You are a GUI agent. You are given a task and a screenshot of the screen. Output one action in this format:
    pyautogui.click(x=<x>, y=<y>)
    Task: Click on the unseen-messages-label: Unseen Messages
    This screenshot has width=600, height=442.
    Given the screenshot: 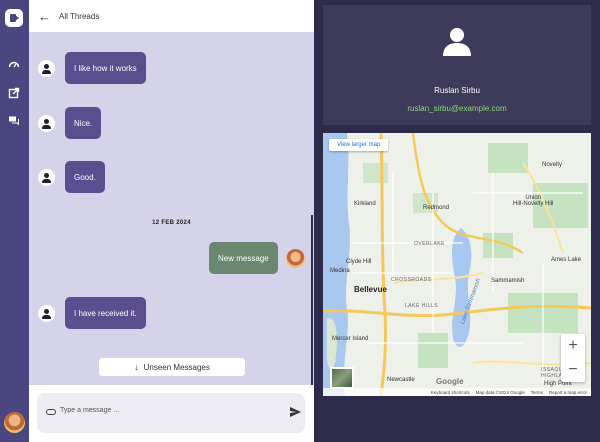 What is the action you would take?
    pyautogui.click(x=176, y=367)
    